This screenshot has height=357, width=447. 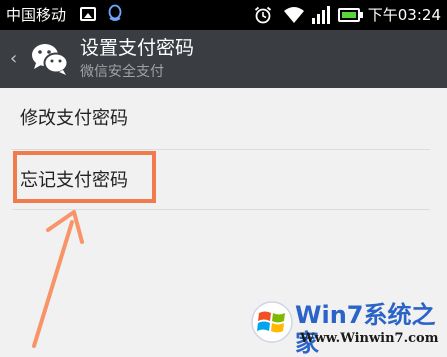 I want to click on back-button: ‹, so click(x=13, y=59).